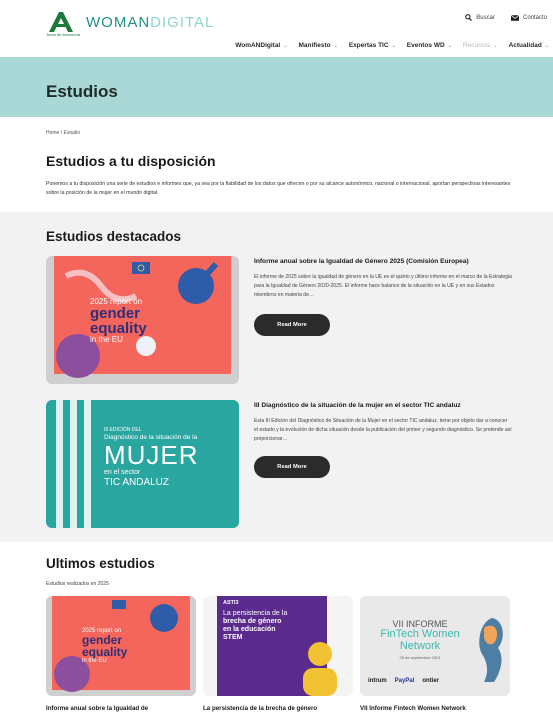  Describe the element at coordinates (491, 650) in the screenshot. I see `woman-profile-illustration` at that location.